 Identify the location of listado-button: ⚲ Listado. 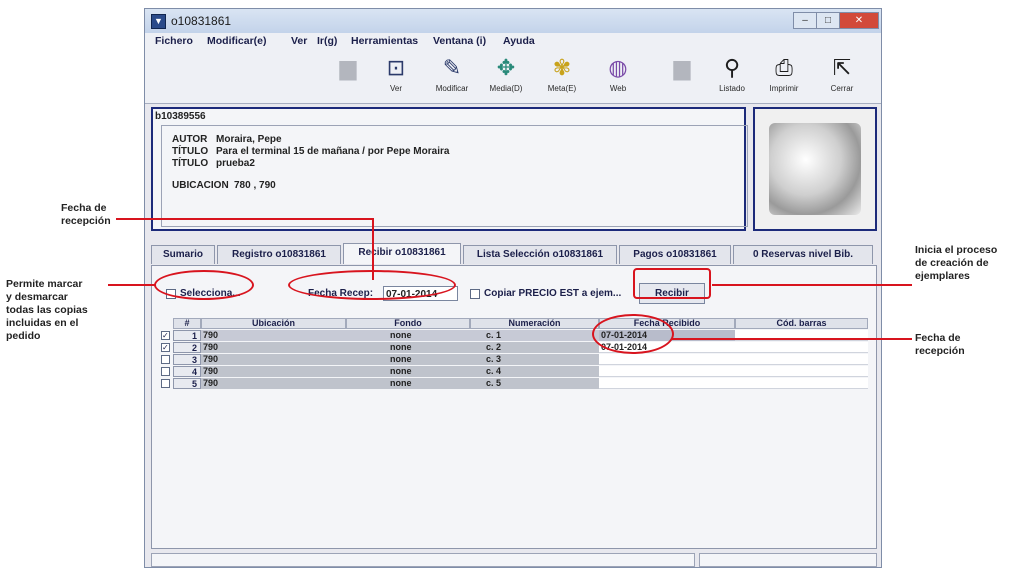
(732, 78).